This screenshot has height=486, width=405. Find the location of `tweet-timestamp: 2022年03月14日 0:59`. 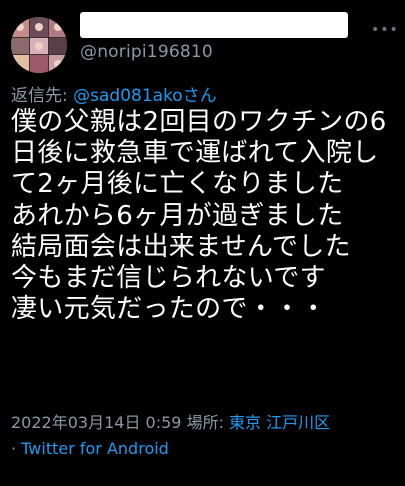

tweet-timestamp: 2022年03月14日 0:59 is located at coordinates (96, 422).